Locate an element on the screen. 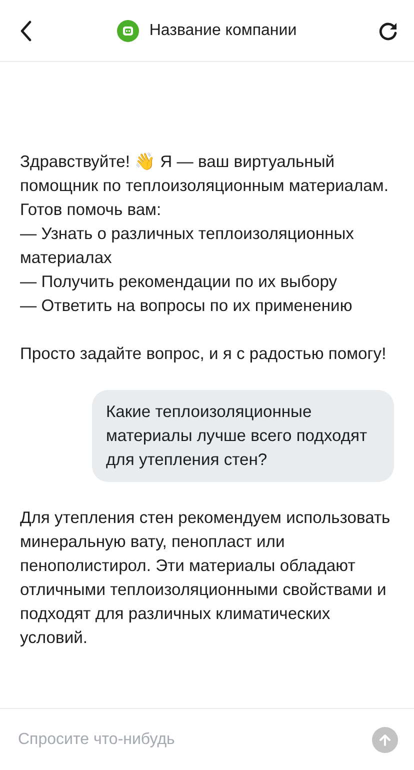 Image resolution: width=414 pixels, height=770 pixels. bot-message-text: — Ответить на вопросы по их применению is located at coordinates (187, 306).